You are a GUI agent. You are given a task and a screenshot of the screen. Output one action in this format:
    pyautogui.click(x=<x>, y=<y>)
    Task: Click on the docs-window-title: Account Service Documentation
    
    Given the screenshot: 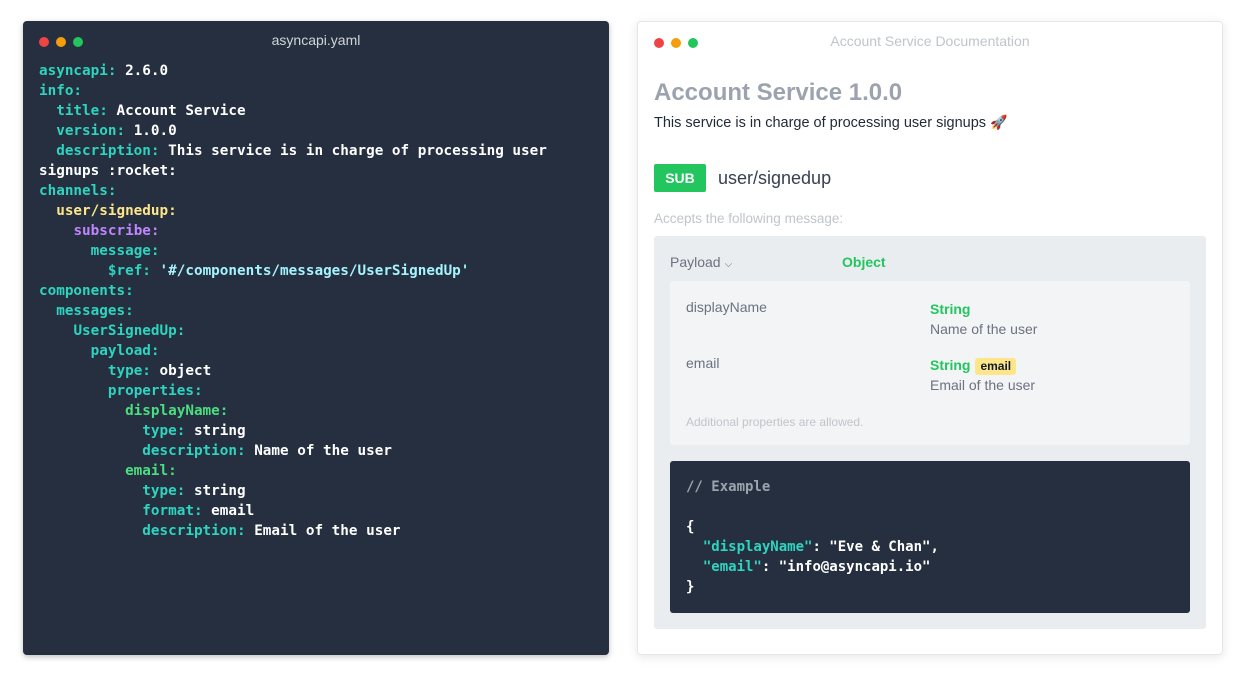 What is the action you would take?
    pyautogui.click(x=930, y=41)
    